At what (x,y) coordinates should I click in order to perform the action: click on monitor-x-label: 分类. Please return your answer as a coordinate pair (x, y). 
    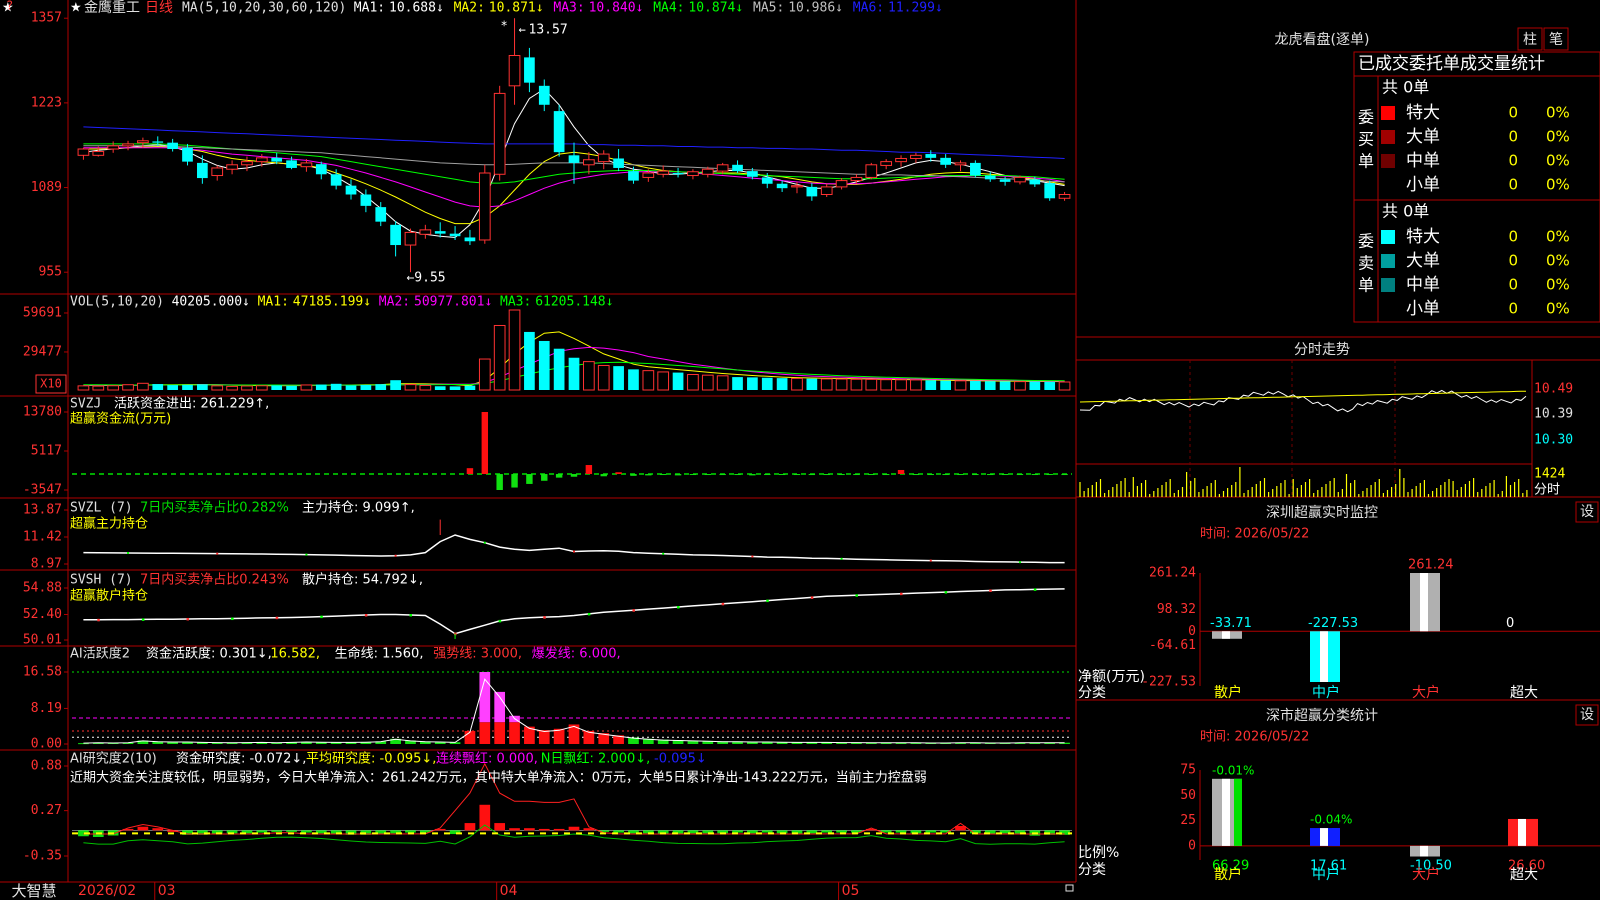
    Looking at the image, I should click on (1092, 693).